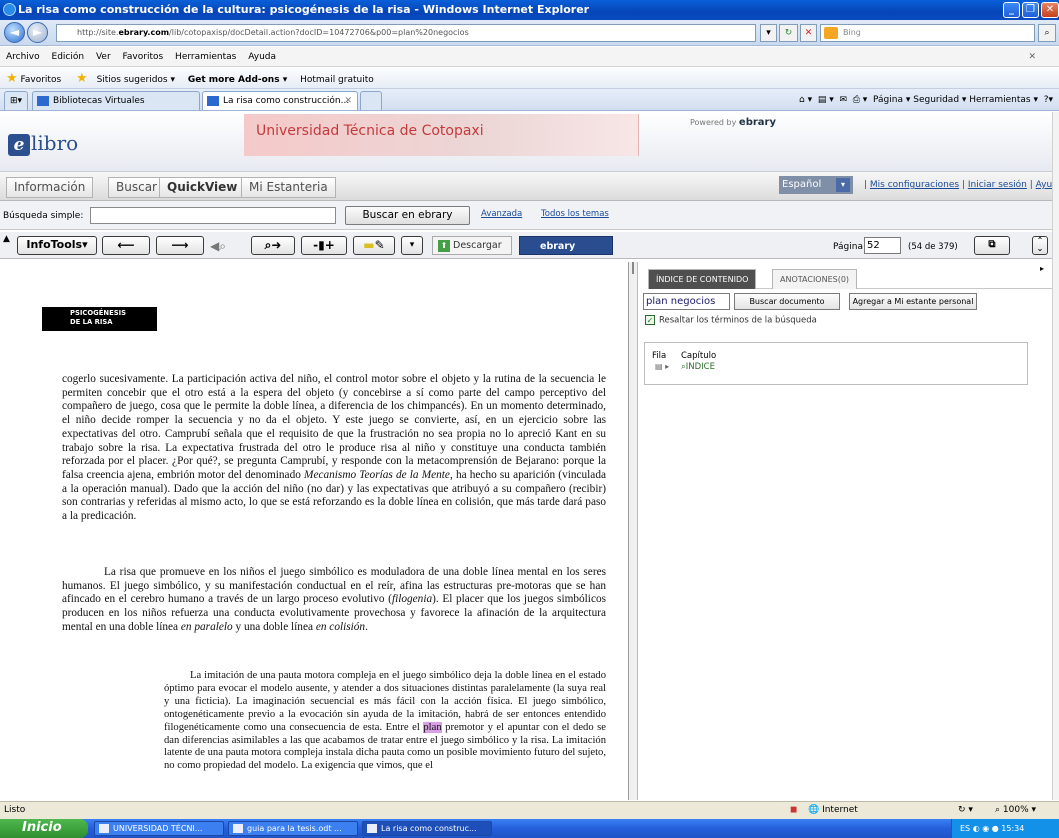  I want to click on simple-search-label: Búsqueda simple:, so click(43, 216).